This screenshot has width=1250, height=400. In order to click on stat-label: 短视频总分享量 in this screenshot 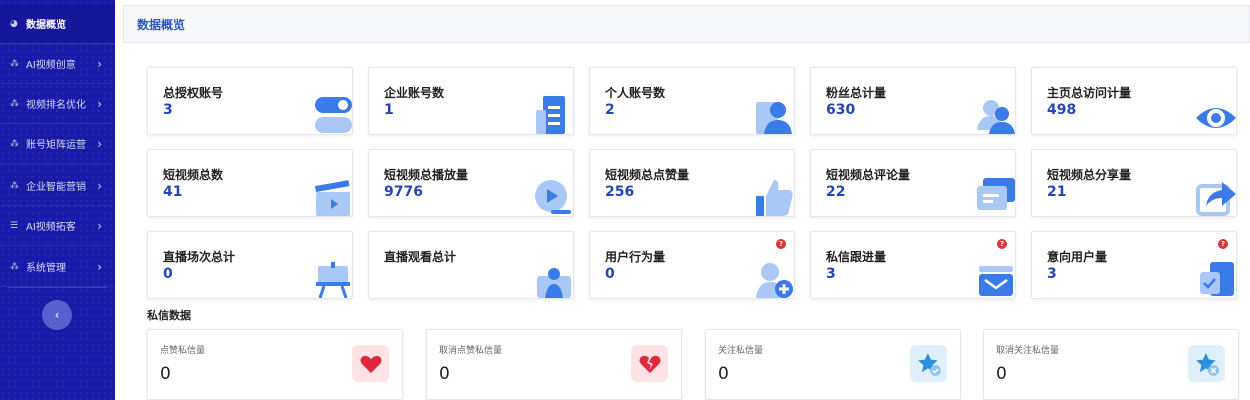, I will do `click(1089, 175)`.